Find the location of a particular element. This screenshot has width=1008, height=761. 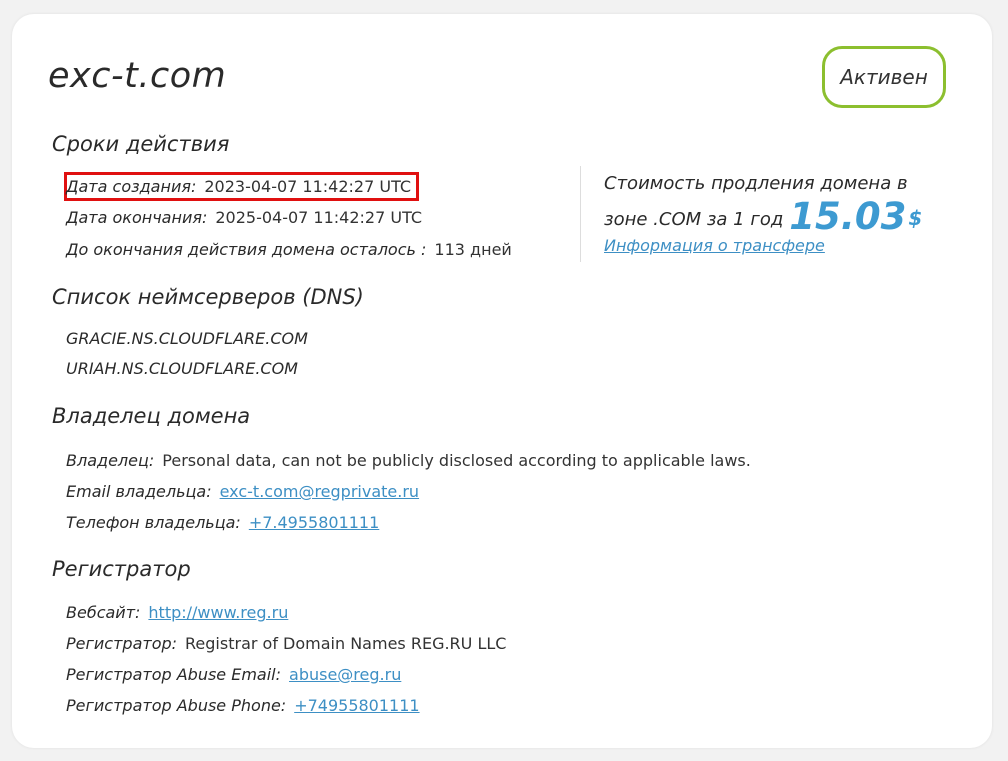

renewal-zone-text: зоне .COM за 1 год is located at coordinates (694, 219).